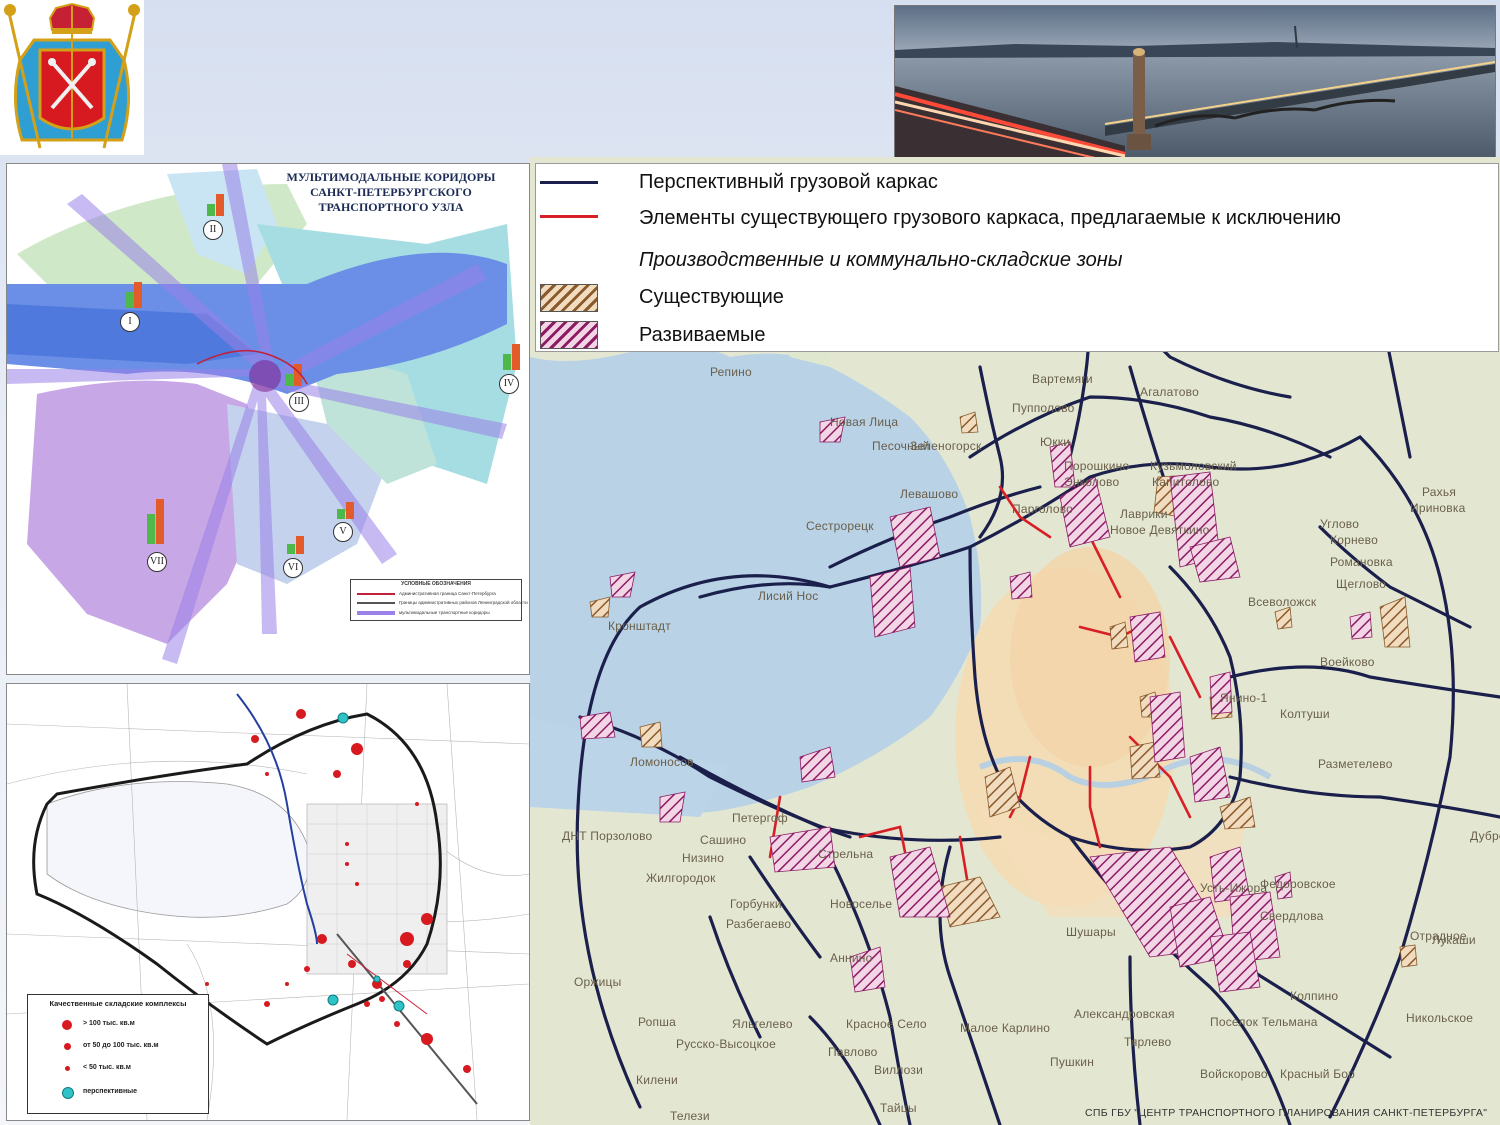 The height and width of the screenshot is (1125, 1500). Describe the element at coordinates (1305, 714) in the screenshot. I see `place-label: Колтуши` at that location.